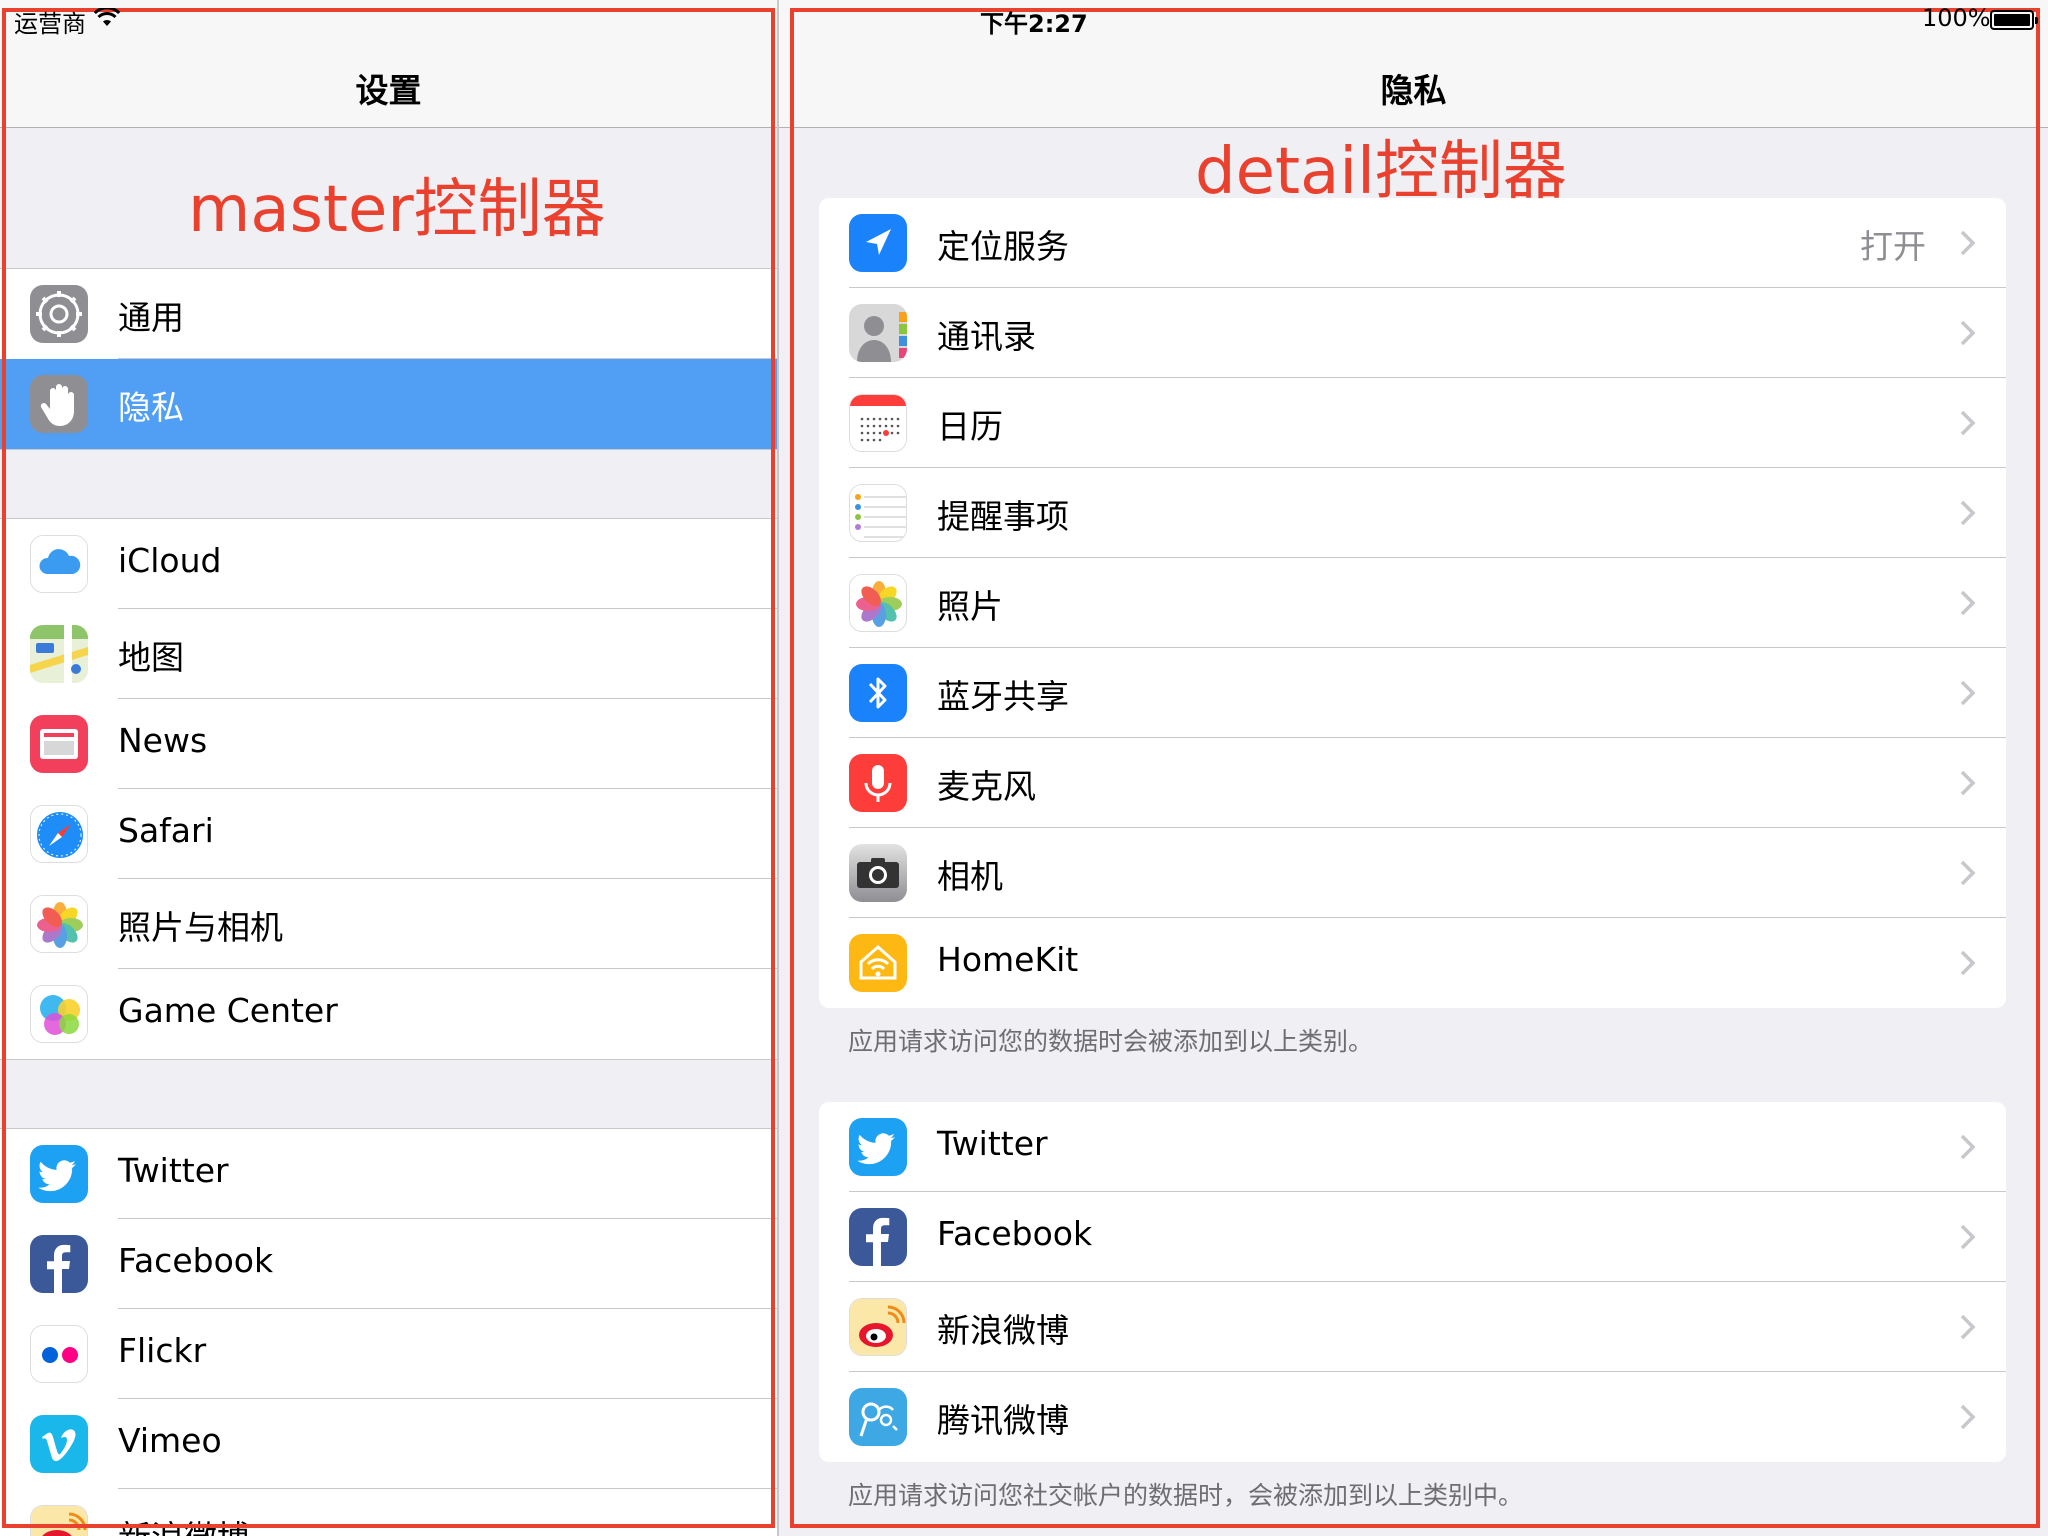  What do you see at coordinates (151, 657) in the screenshot?
I see `settings-item-label: 地图` at bounding box center [151, 657].